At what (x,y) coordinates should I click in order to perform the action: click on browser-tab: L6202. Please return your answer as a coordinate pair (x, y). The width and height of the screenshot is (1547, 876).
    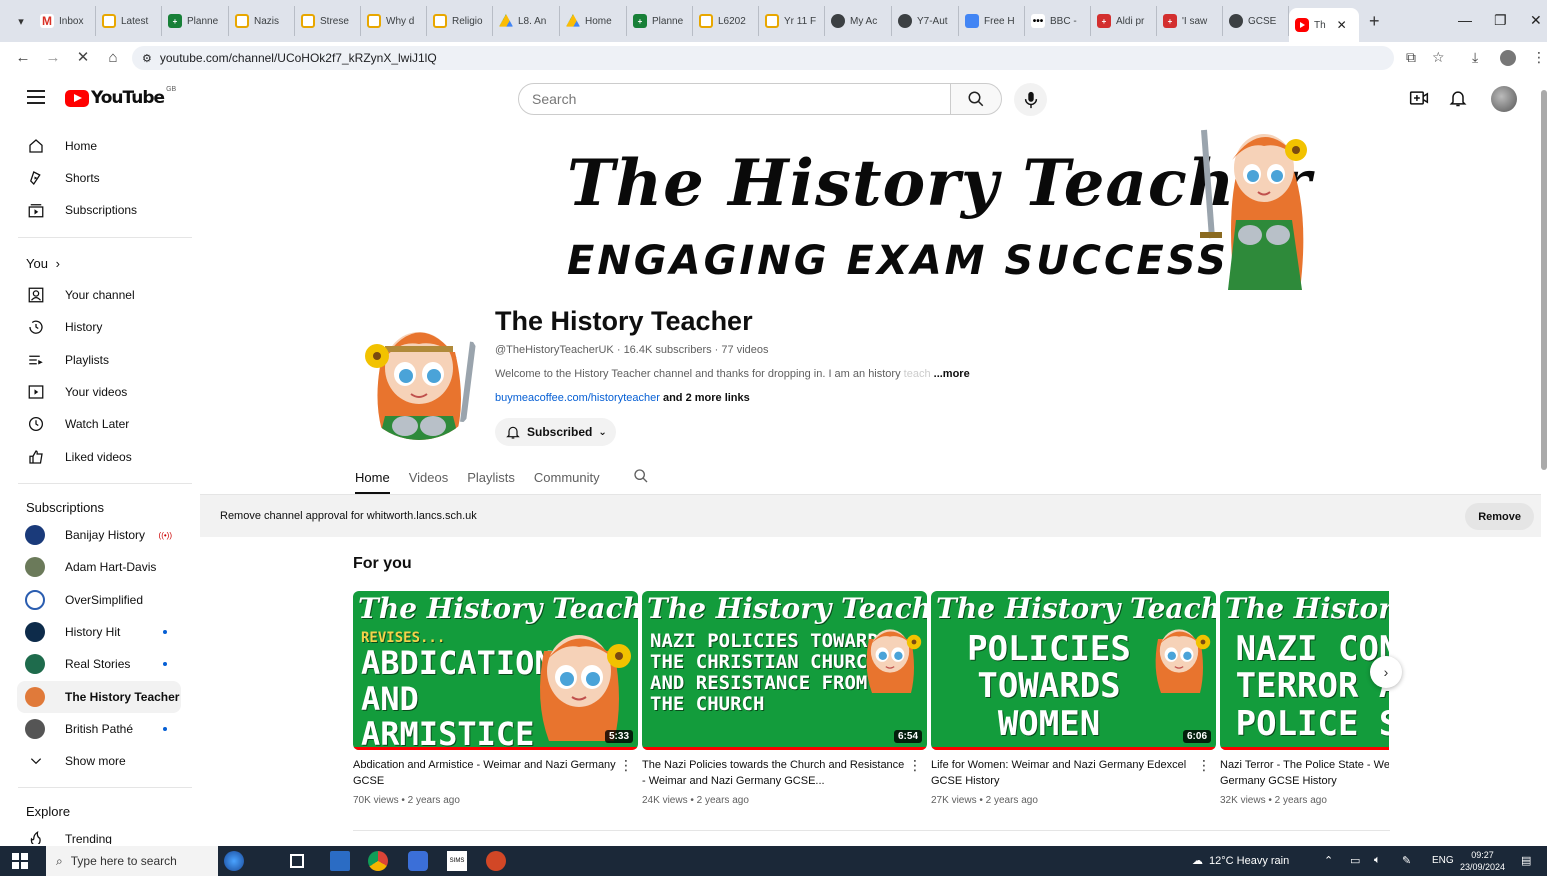
    Looking at the image, I should click on (726, 21).